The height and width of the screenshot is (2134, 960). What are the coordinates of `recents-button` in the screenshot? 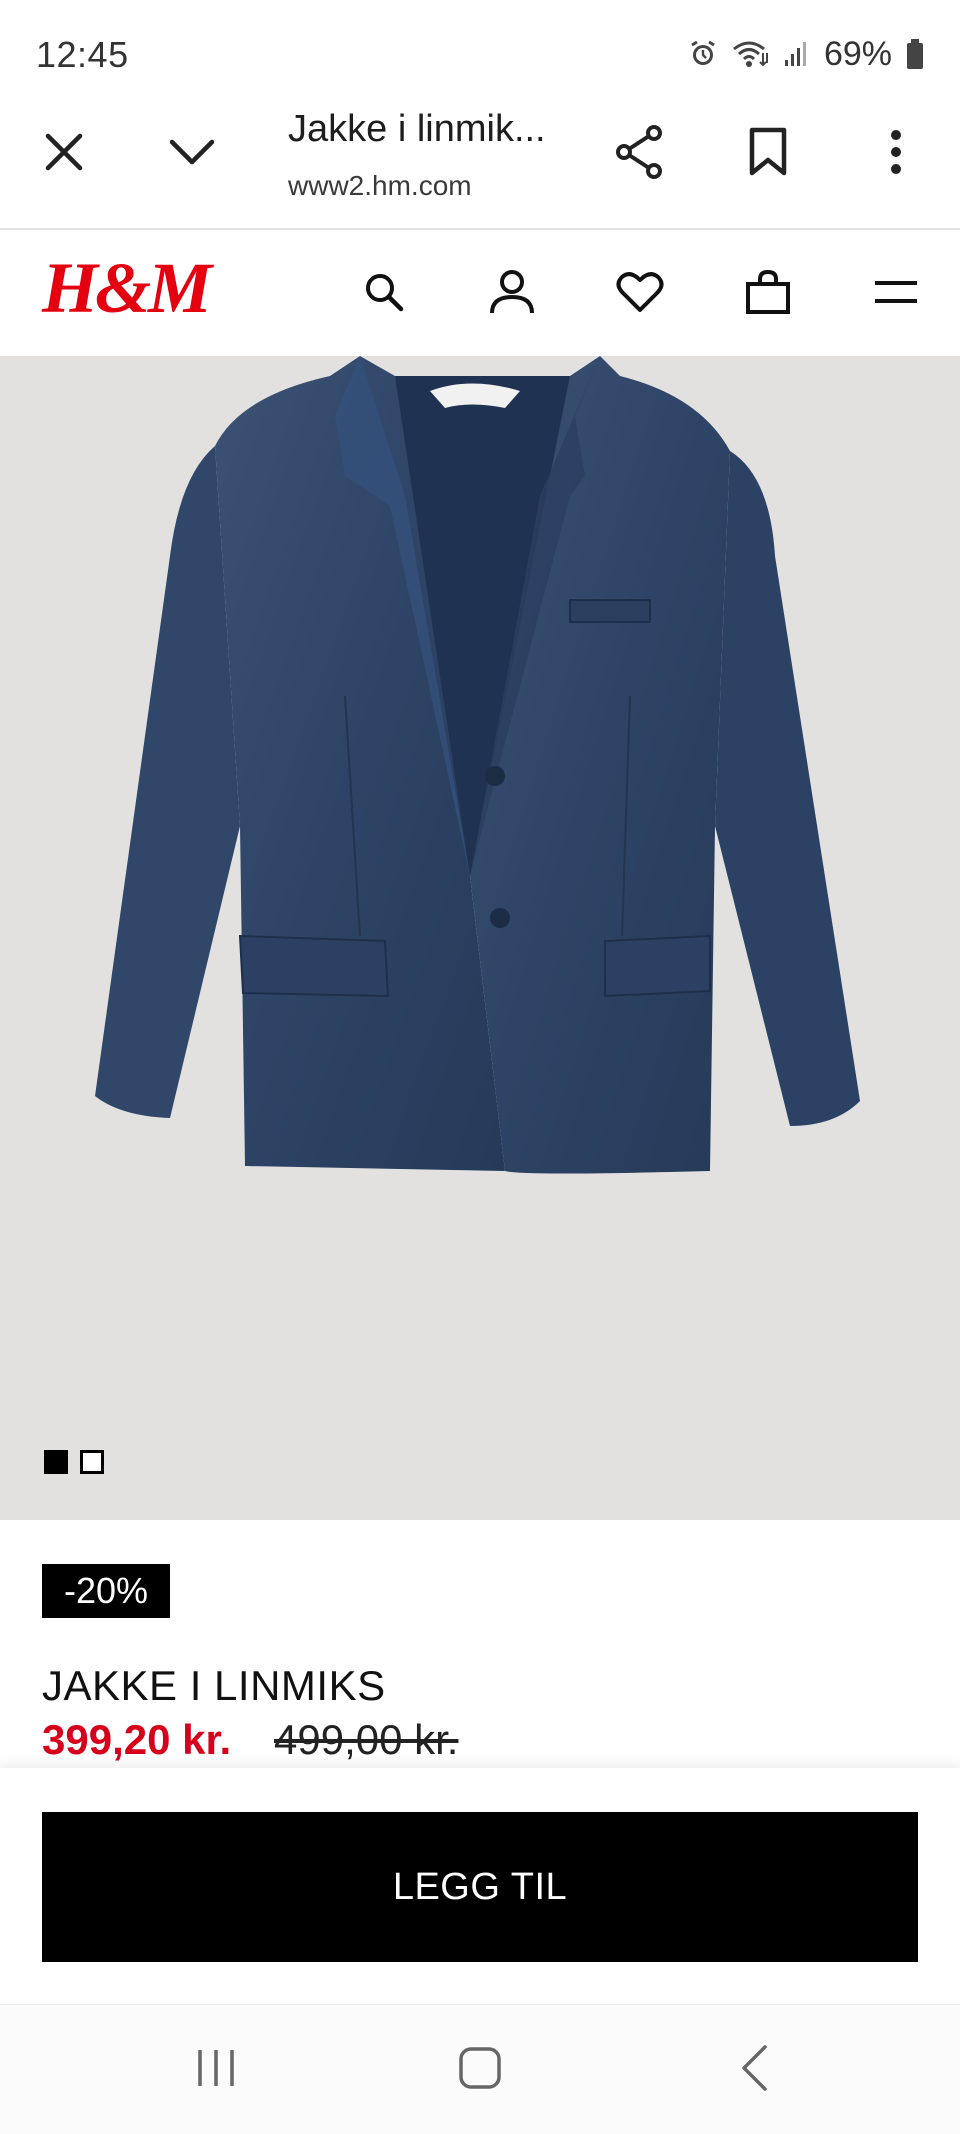 It's located at (216, 2068).